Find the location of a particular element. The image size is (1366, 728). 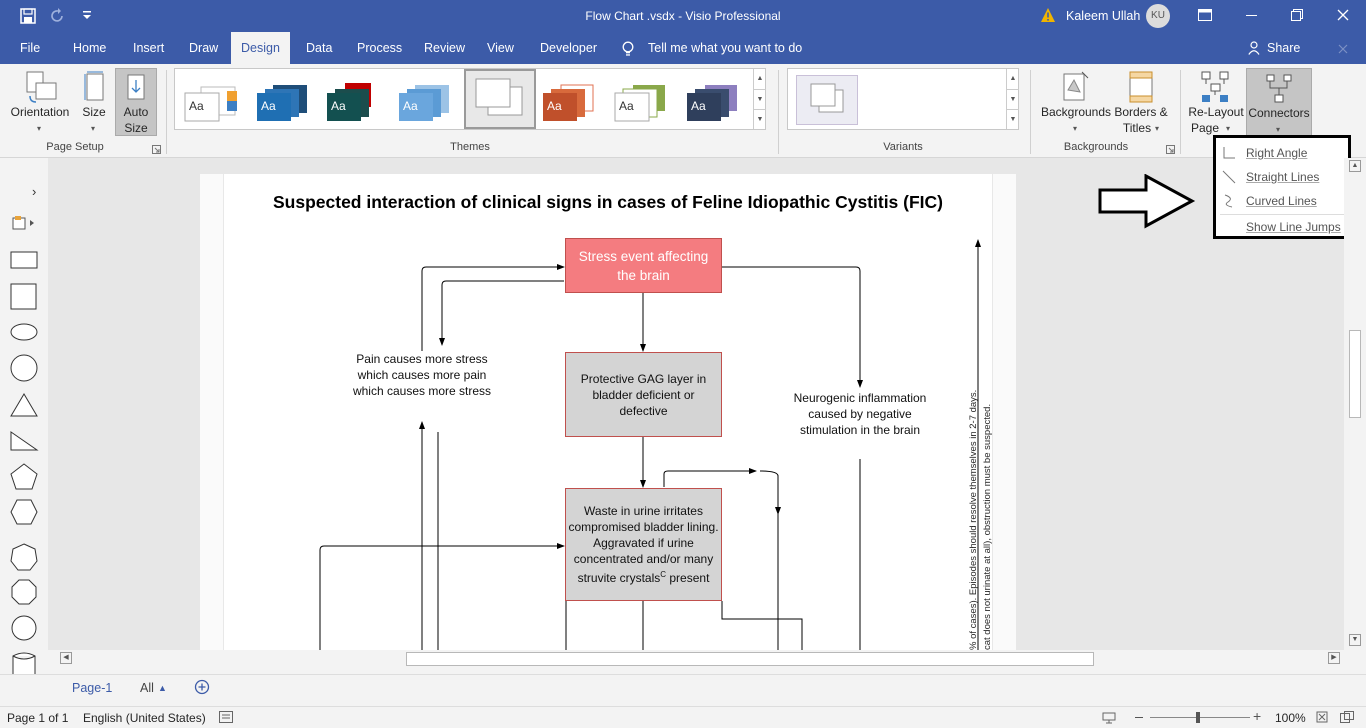

vertical-scroll-thumb is located at coordinates (1355, 374).